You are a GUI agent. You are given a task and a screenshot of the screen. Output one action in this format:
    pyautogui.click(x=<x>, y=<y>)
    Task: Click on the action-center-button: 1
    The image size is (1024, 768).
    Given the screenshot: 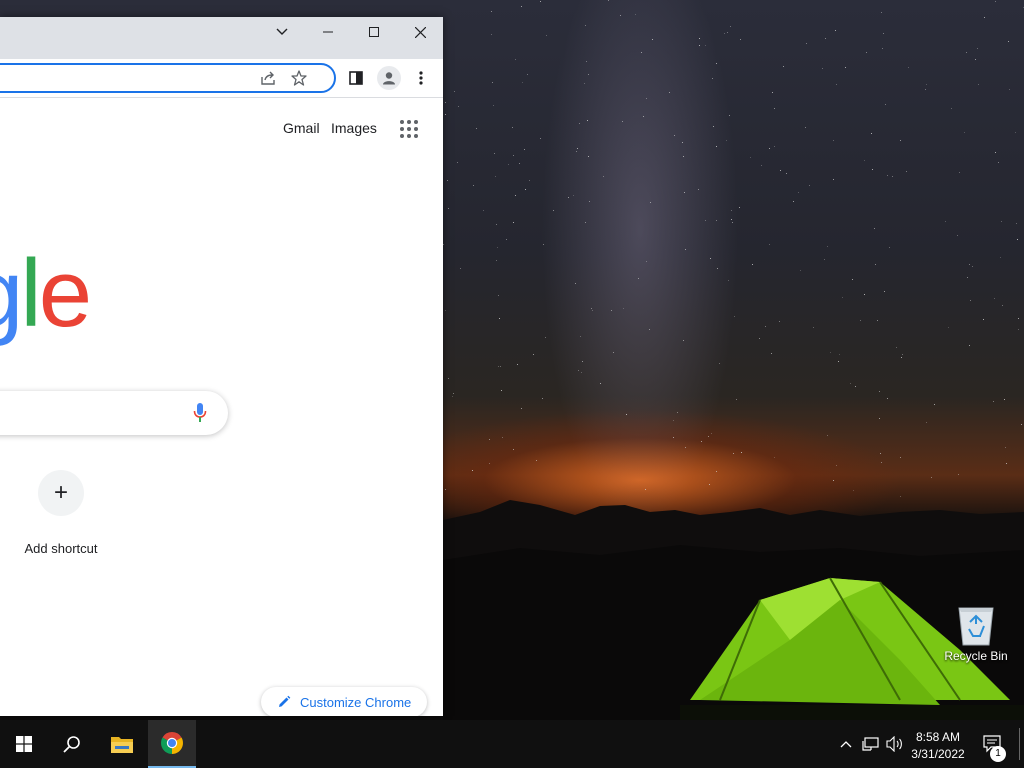 What is the action you would take?
    pyautogui.click(x=993, y=744)
    